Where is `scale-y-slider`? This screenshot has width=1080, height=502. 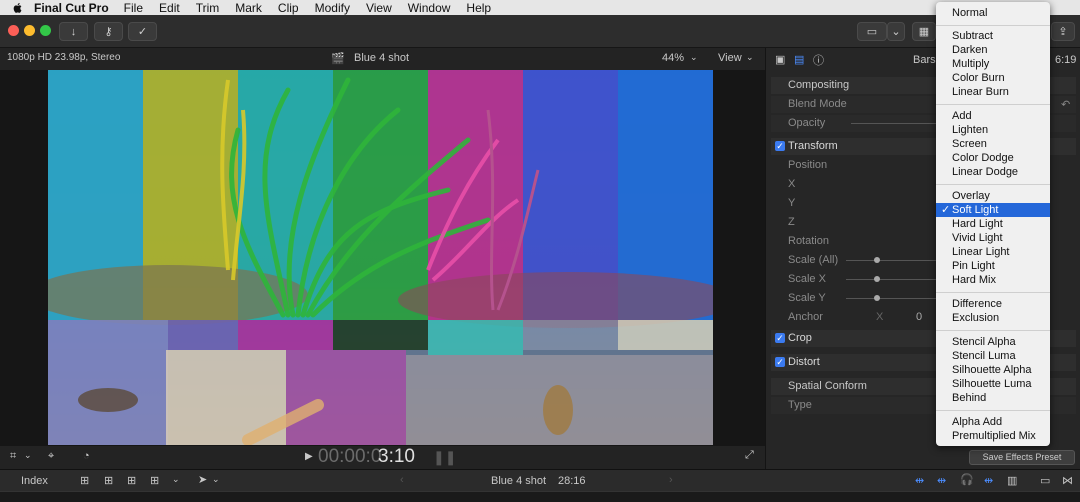 scale-y-slider is located at coordinates (891, 298).